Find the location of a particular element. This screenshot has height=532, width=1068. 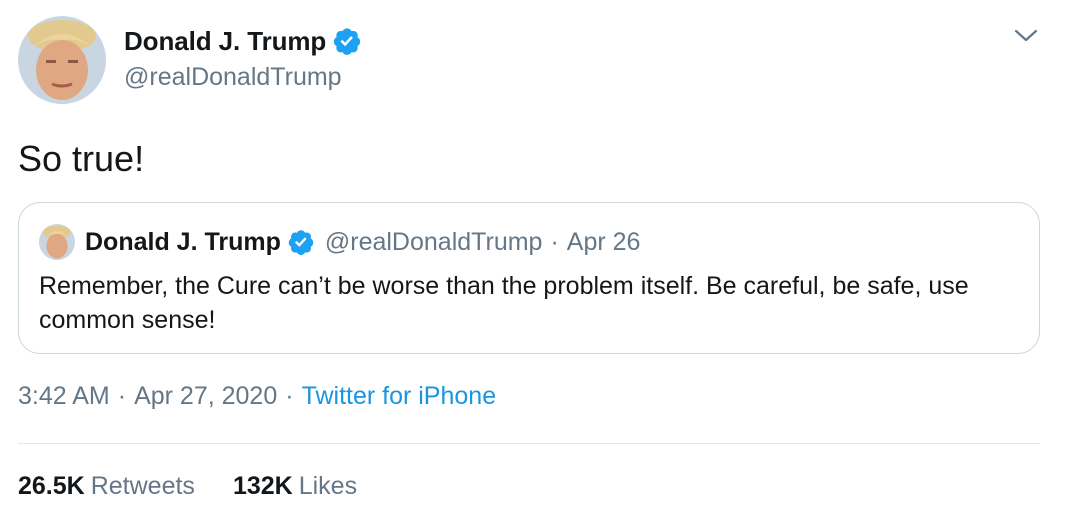

likes-count: 132K is located at coordinates (262, 486).